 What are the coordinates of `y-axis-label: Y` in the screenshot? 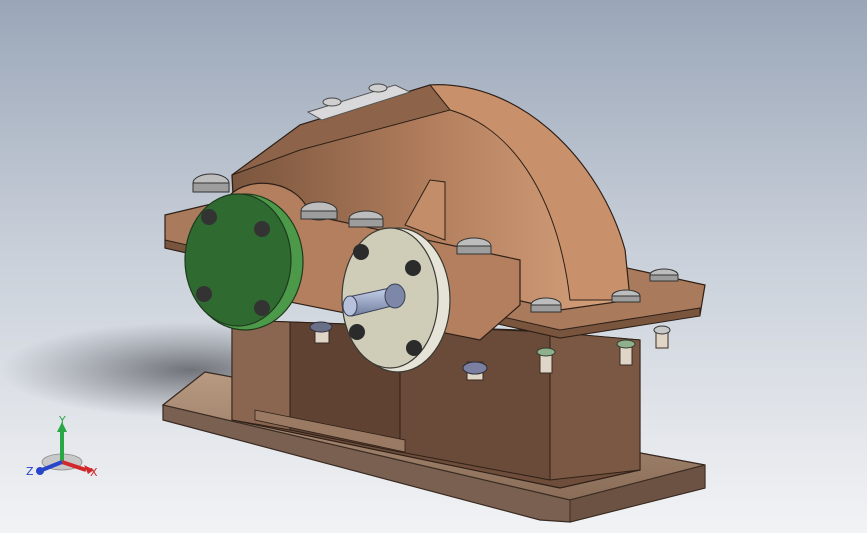 It's located at (62, 420).